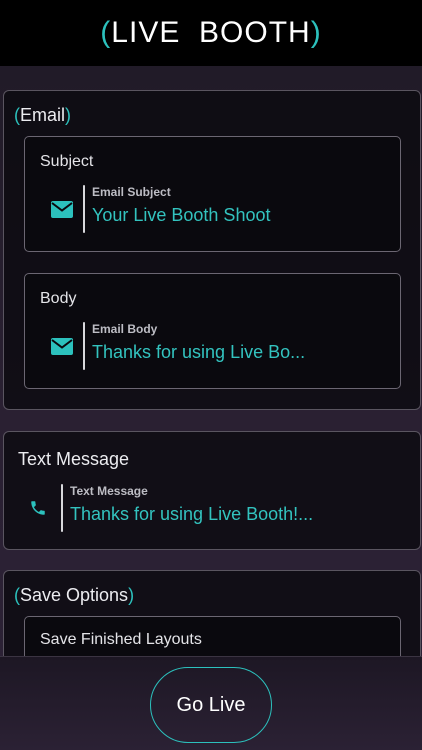  I want to click on email-subject-field: Email Subject Your Live Booth Shoot, so click(212, 209).